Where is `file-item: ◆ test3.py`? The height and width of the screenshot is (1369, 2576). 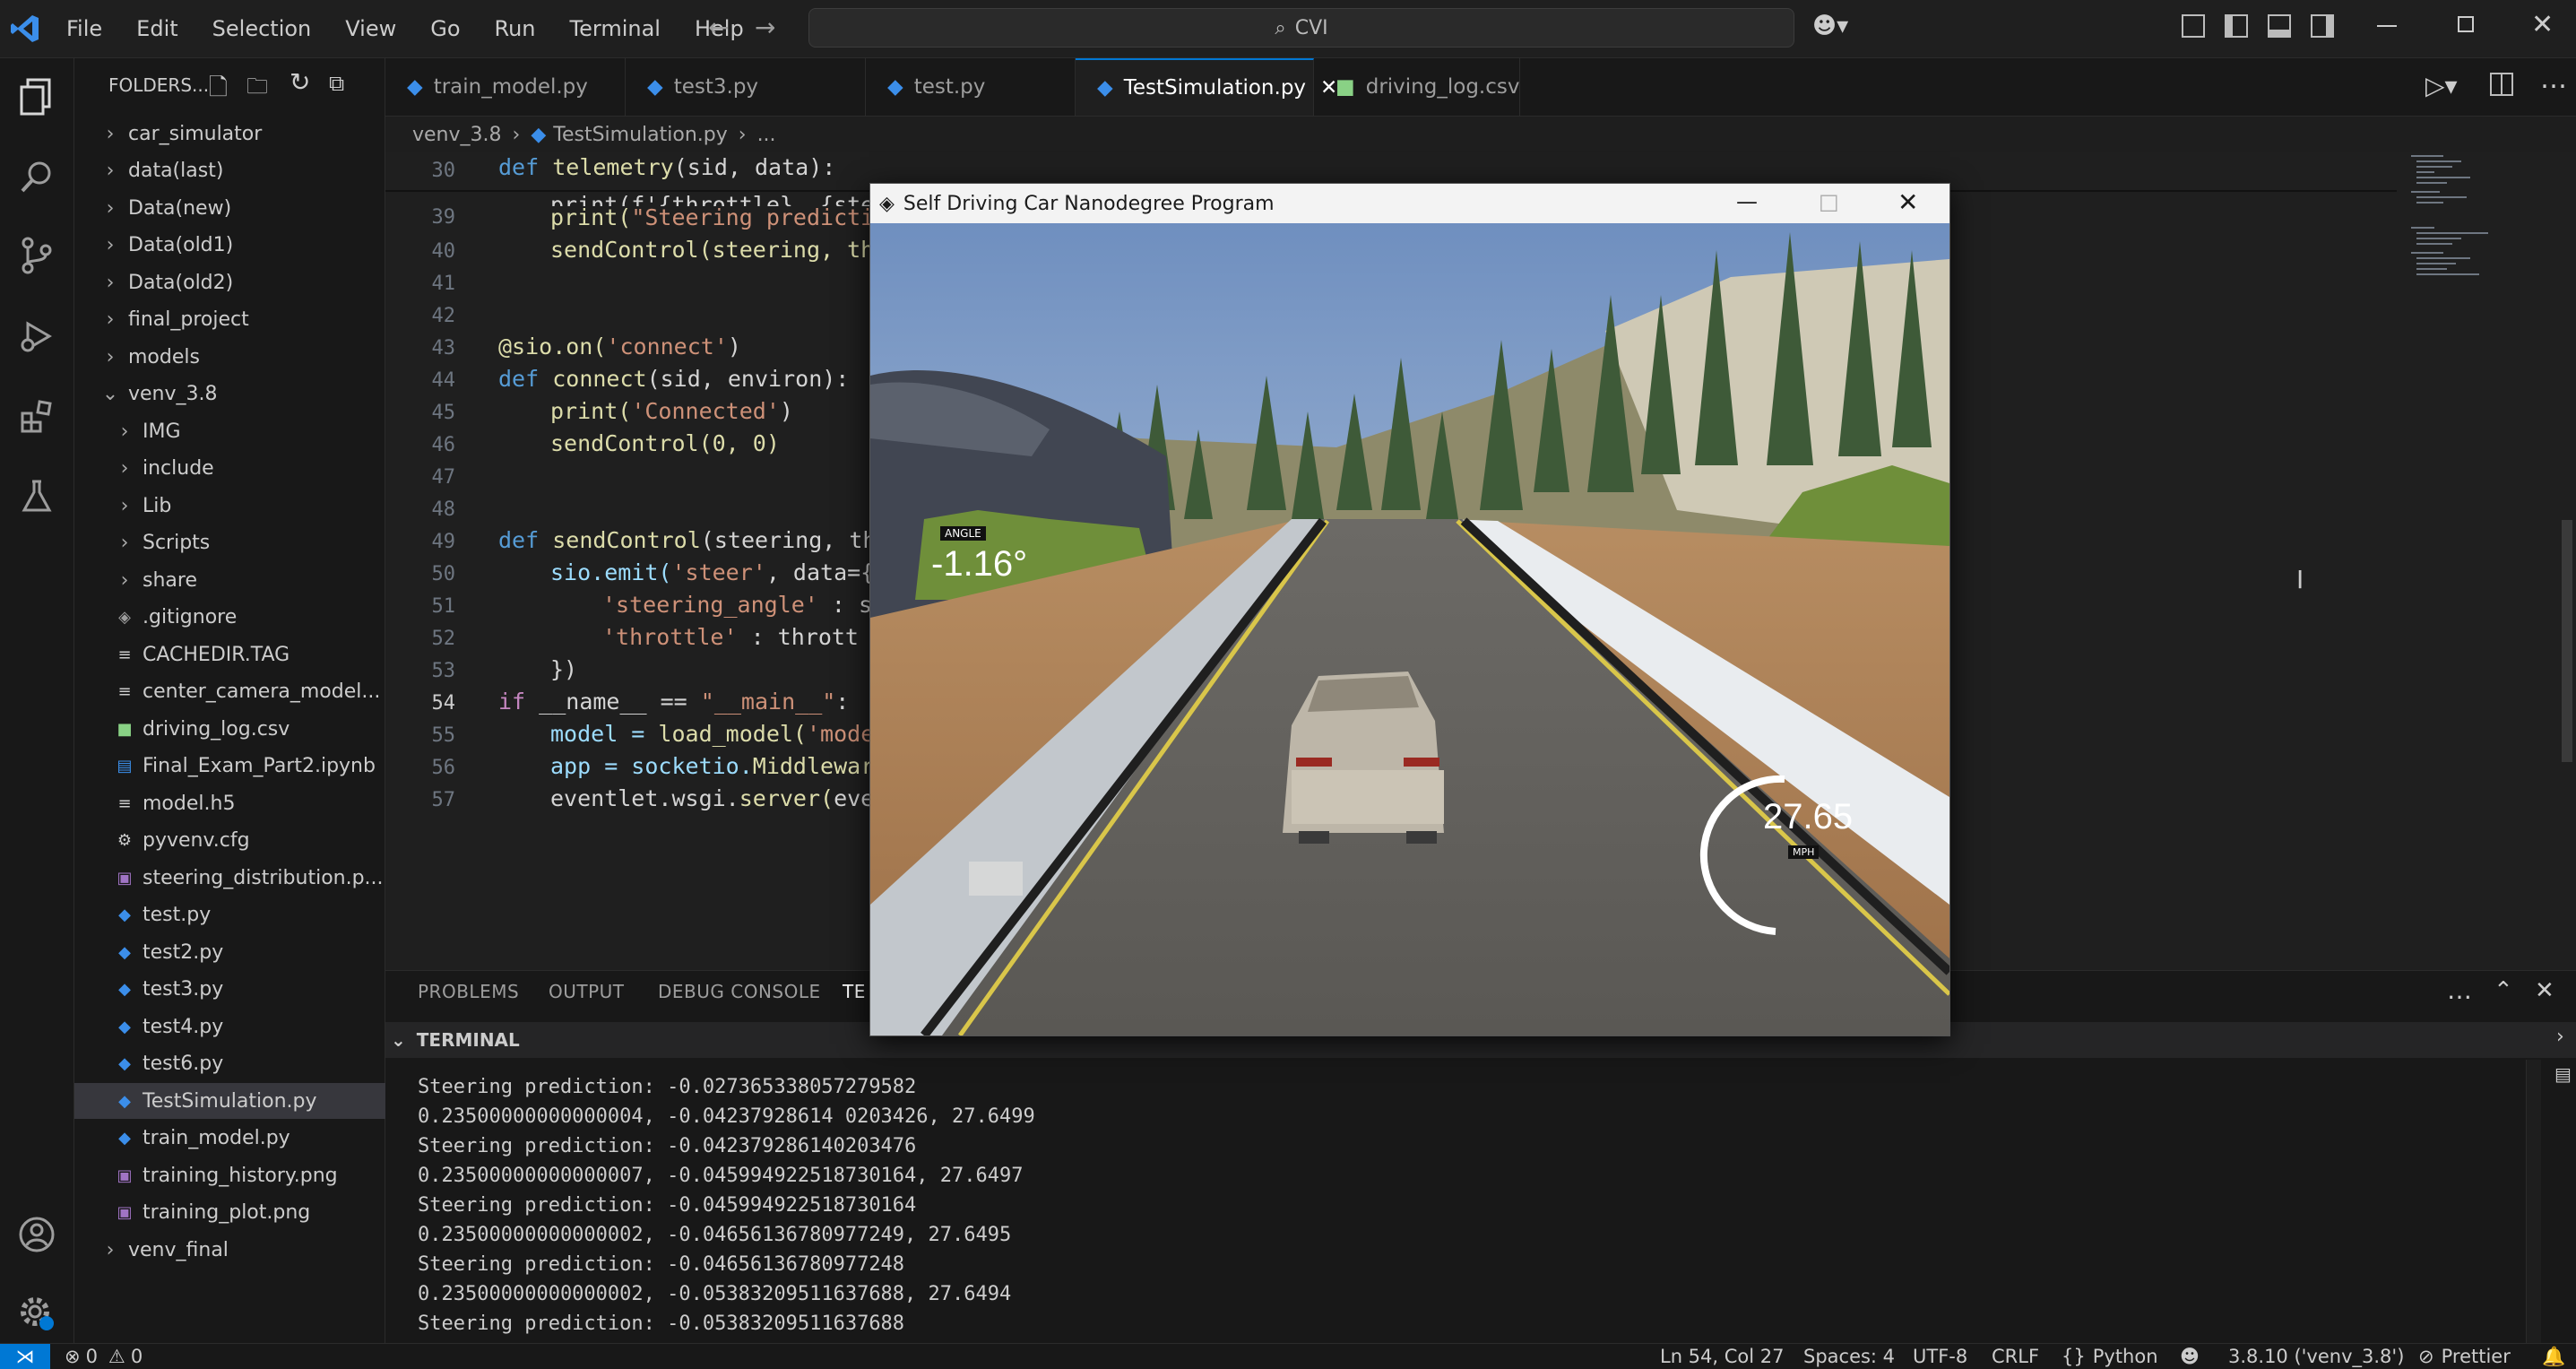
file-item: ◆ test3.py is located at coordinates (250, 990).